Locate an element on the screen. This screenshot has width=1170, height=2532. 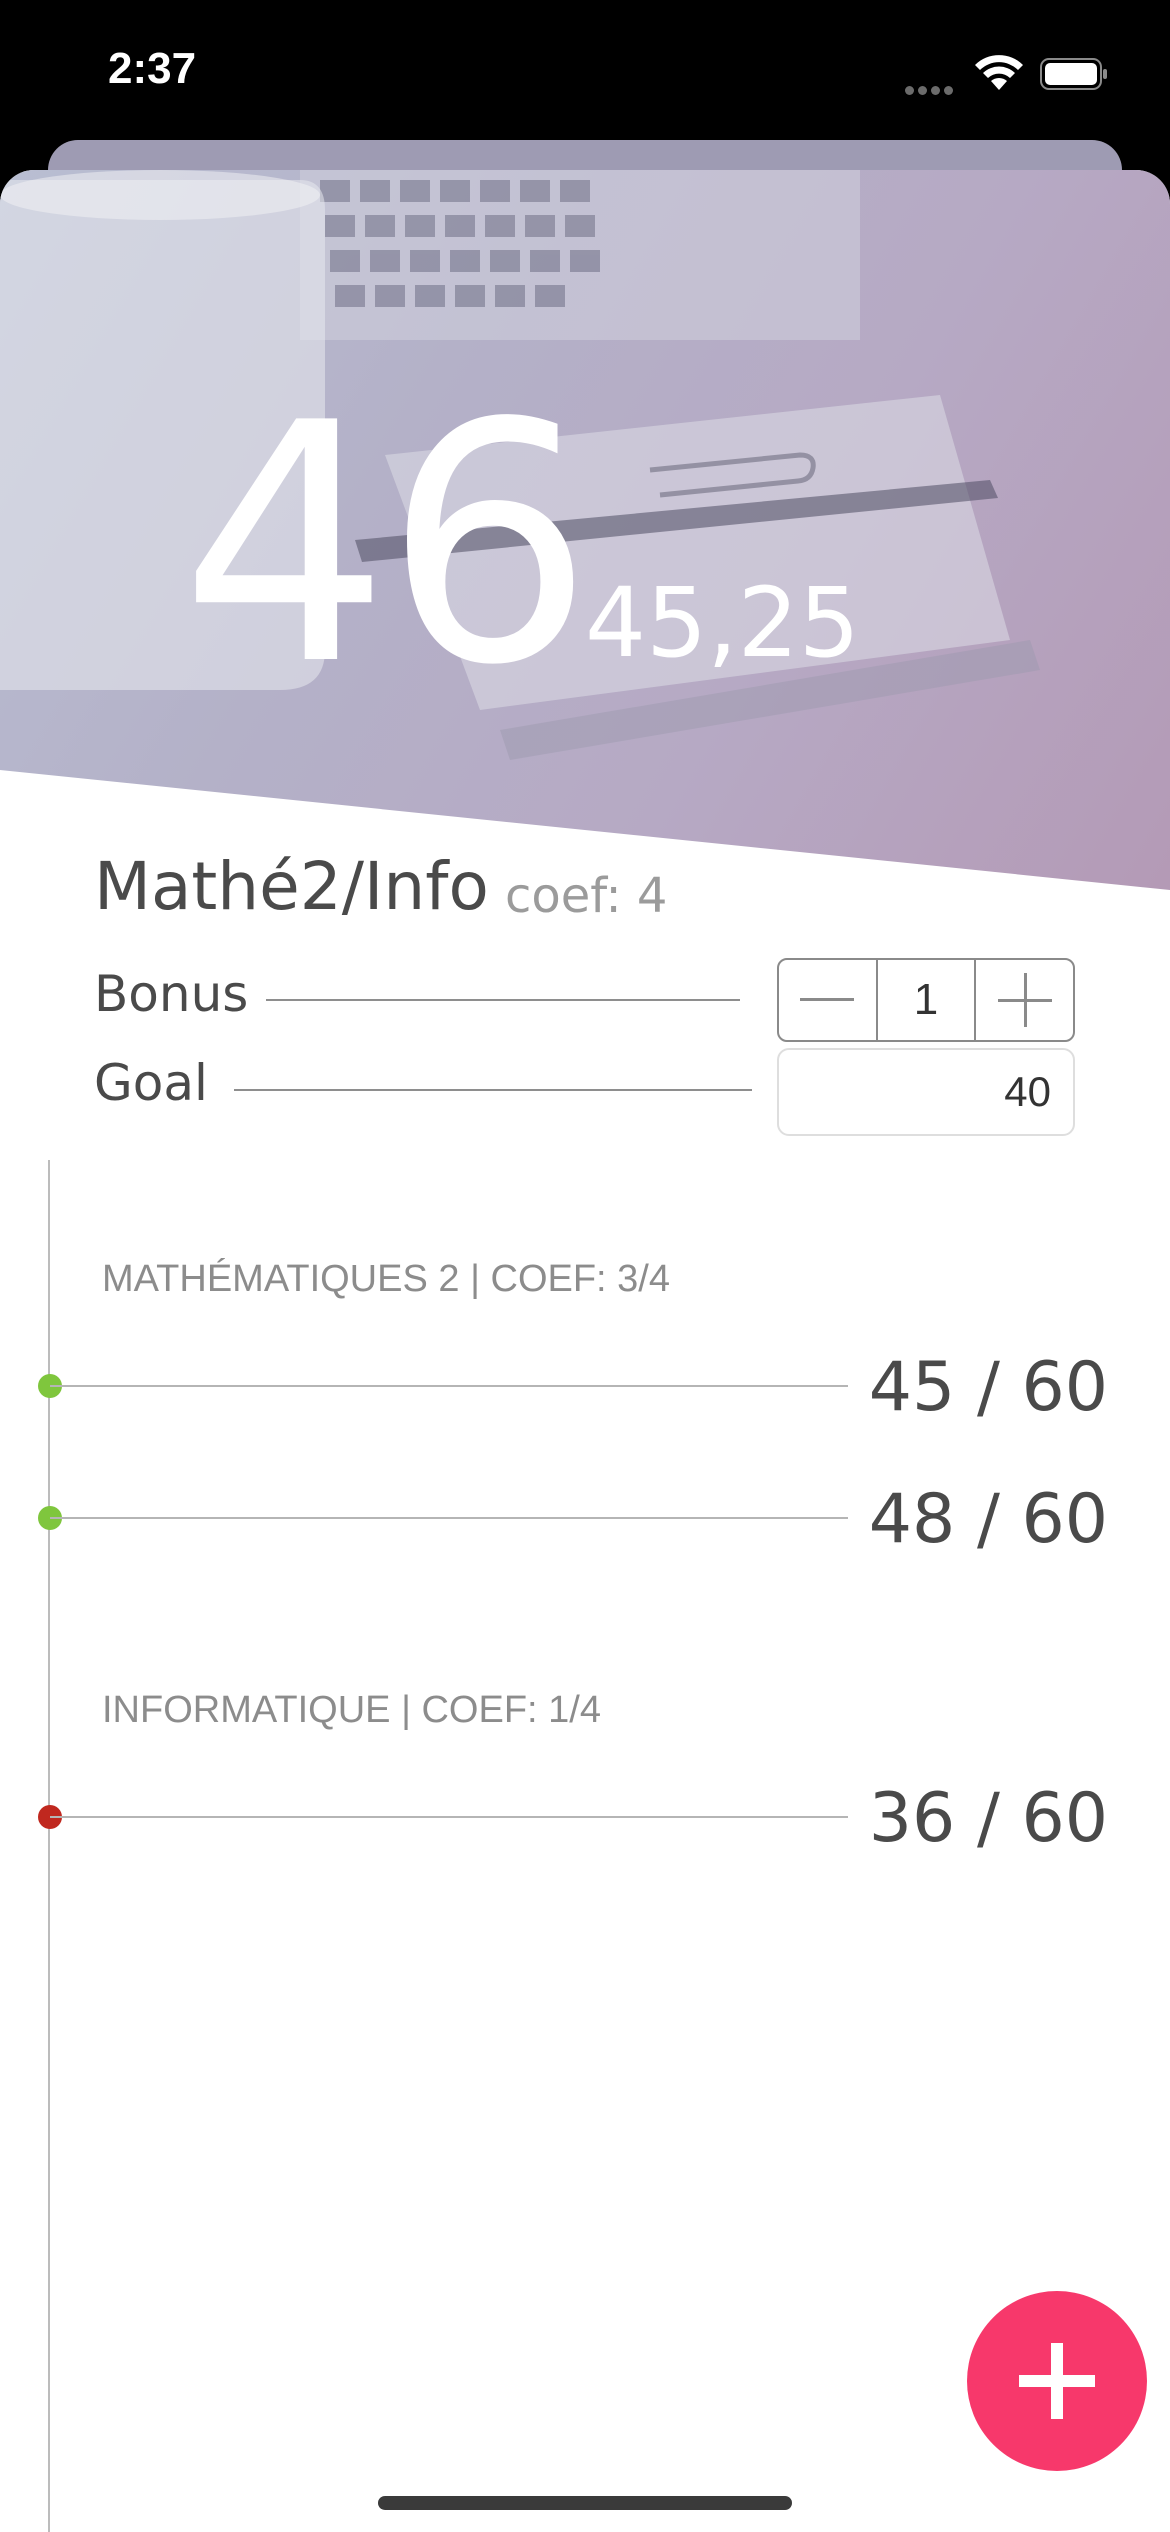
overall-grade-exact: 45,25 is located at coordinates (722, 623).